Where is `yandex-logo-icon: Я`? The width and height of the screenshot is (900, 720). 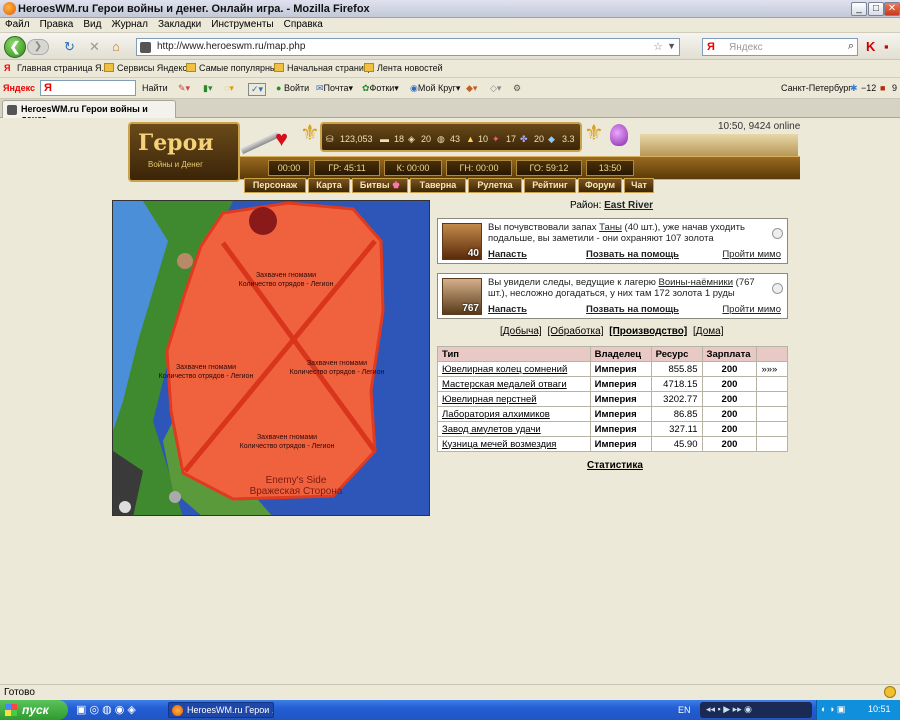
yandex-logo-icon: Я is located at coordinates (711, 47).